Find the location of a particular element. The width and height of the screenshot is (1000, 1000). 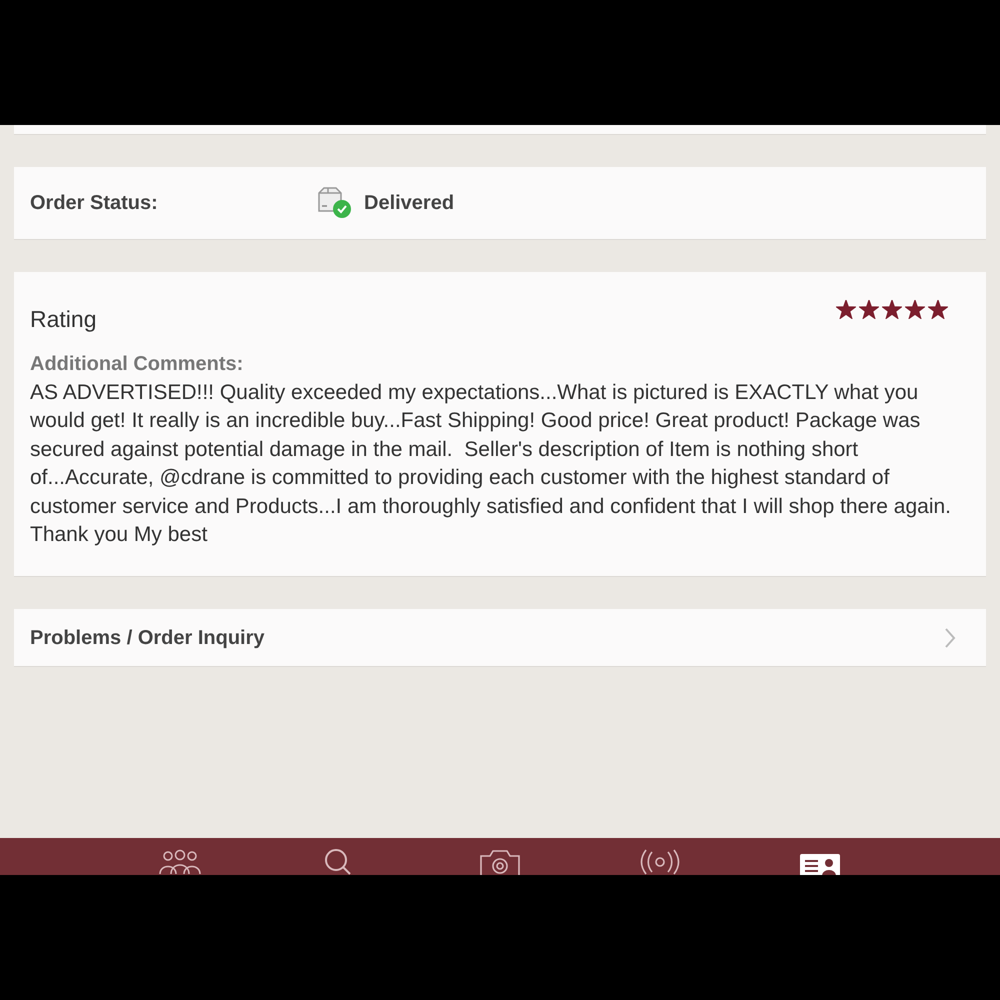

comments-label: Additional Comments: is located at coordinates (137, 364).